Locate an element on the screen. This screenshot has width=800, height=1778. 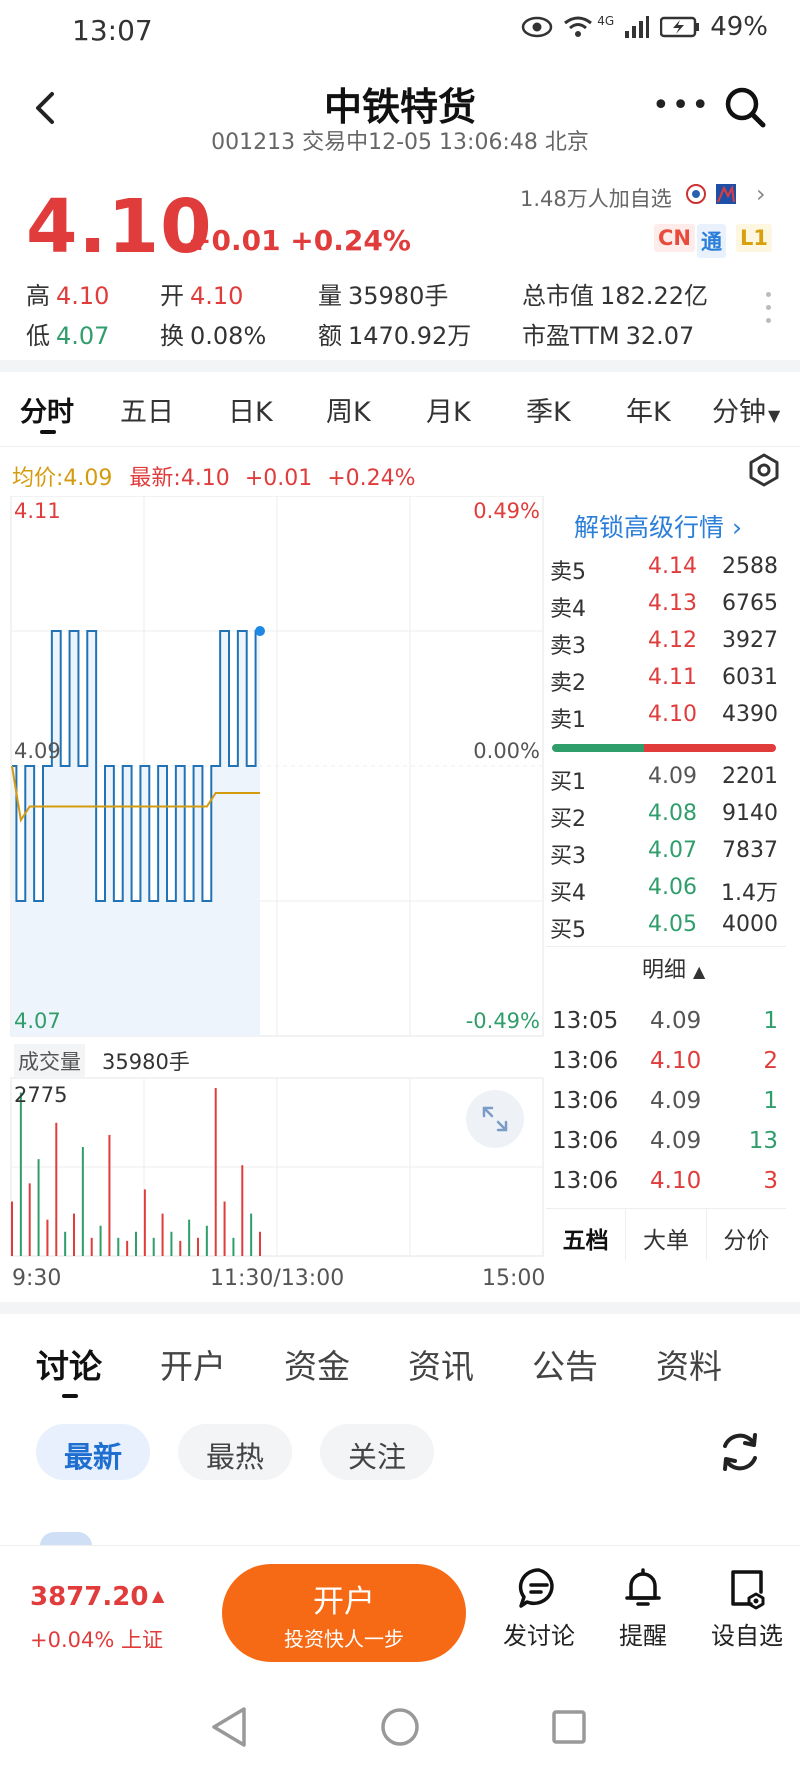
order-book-tabs: 五档 大单 分价 is located at coordinates (666, 1234).